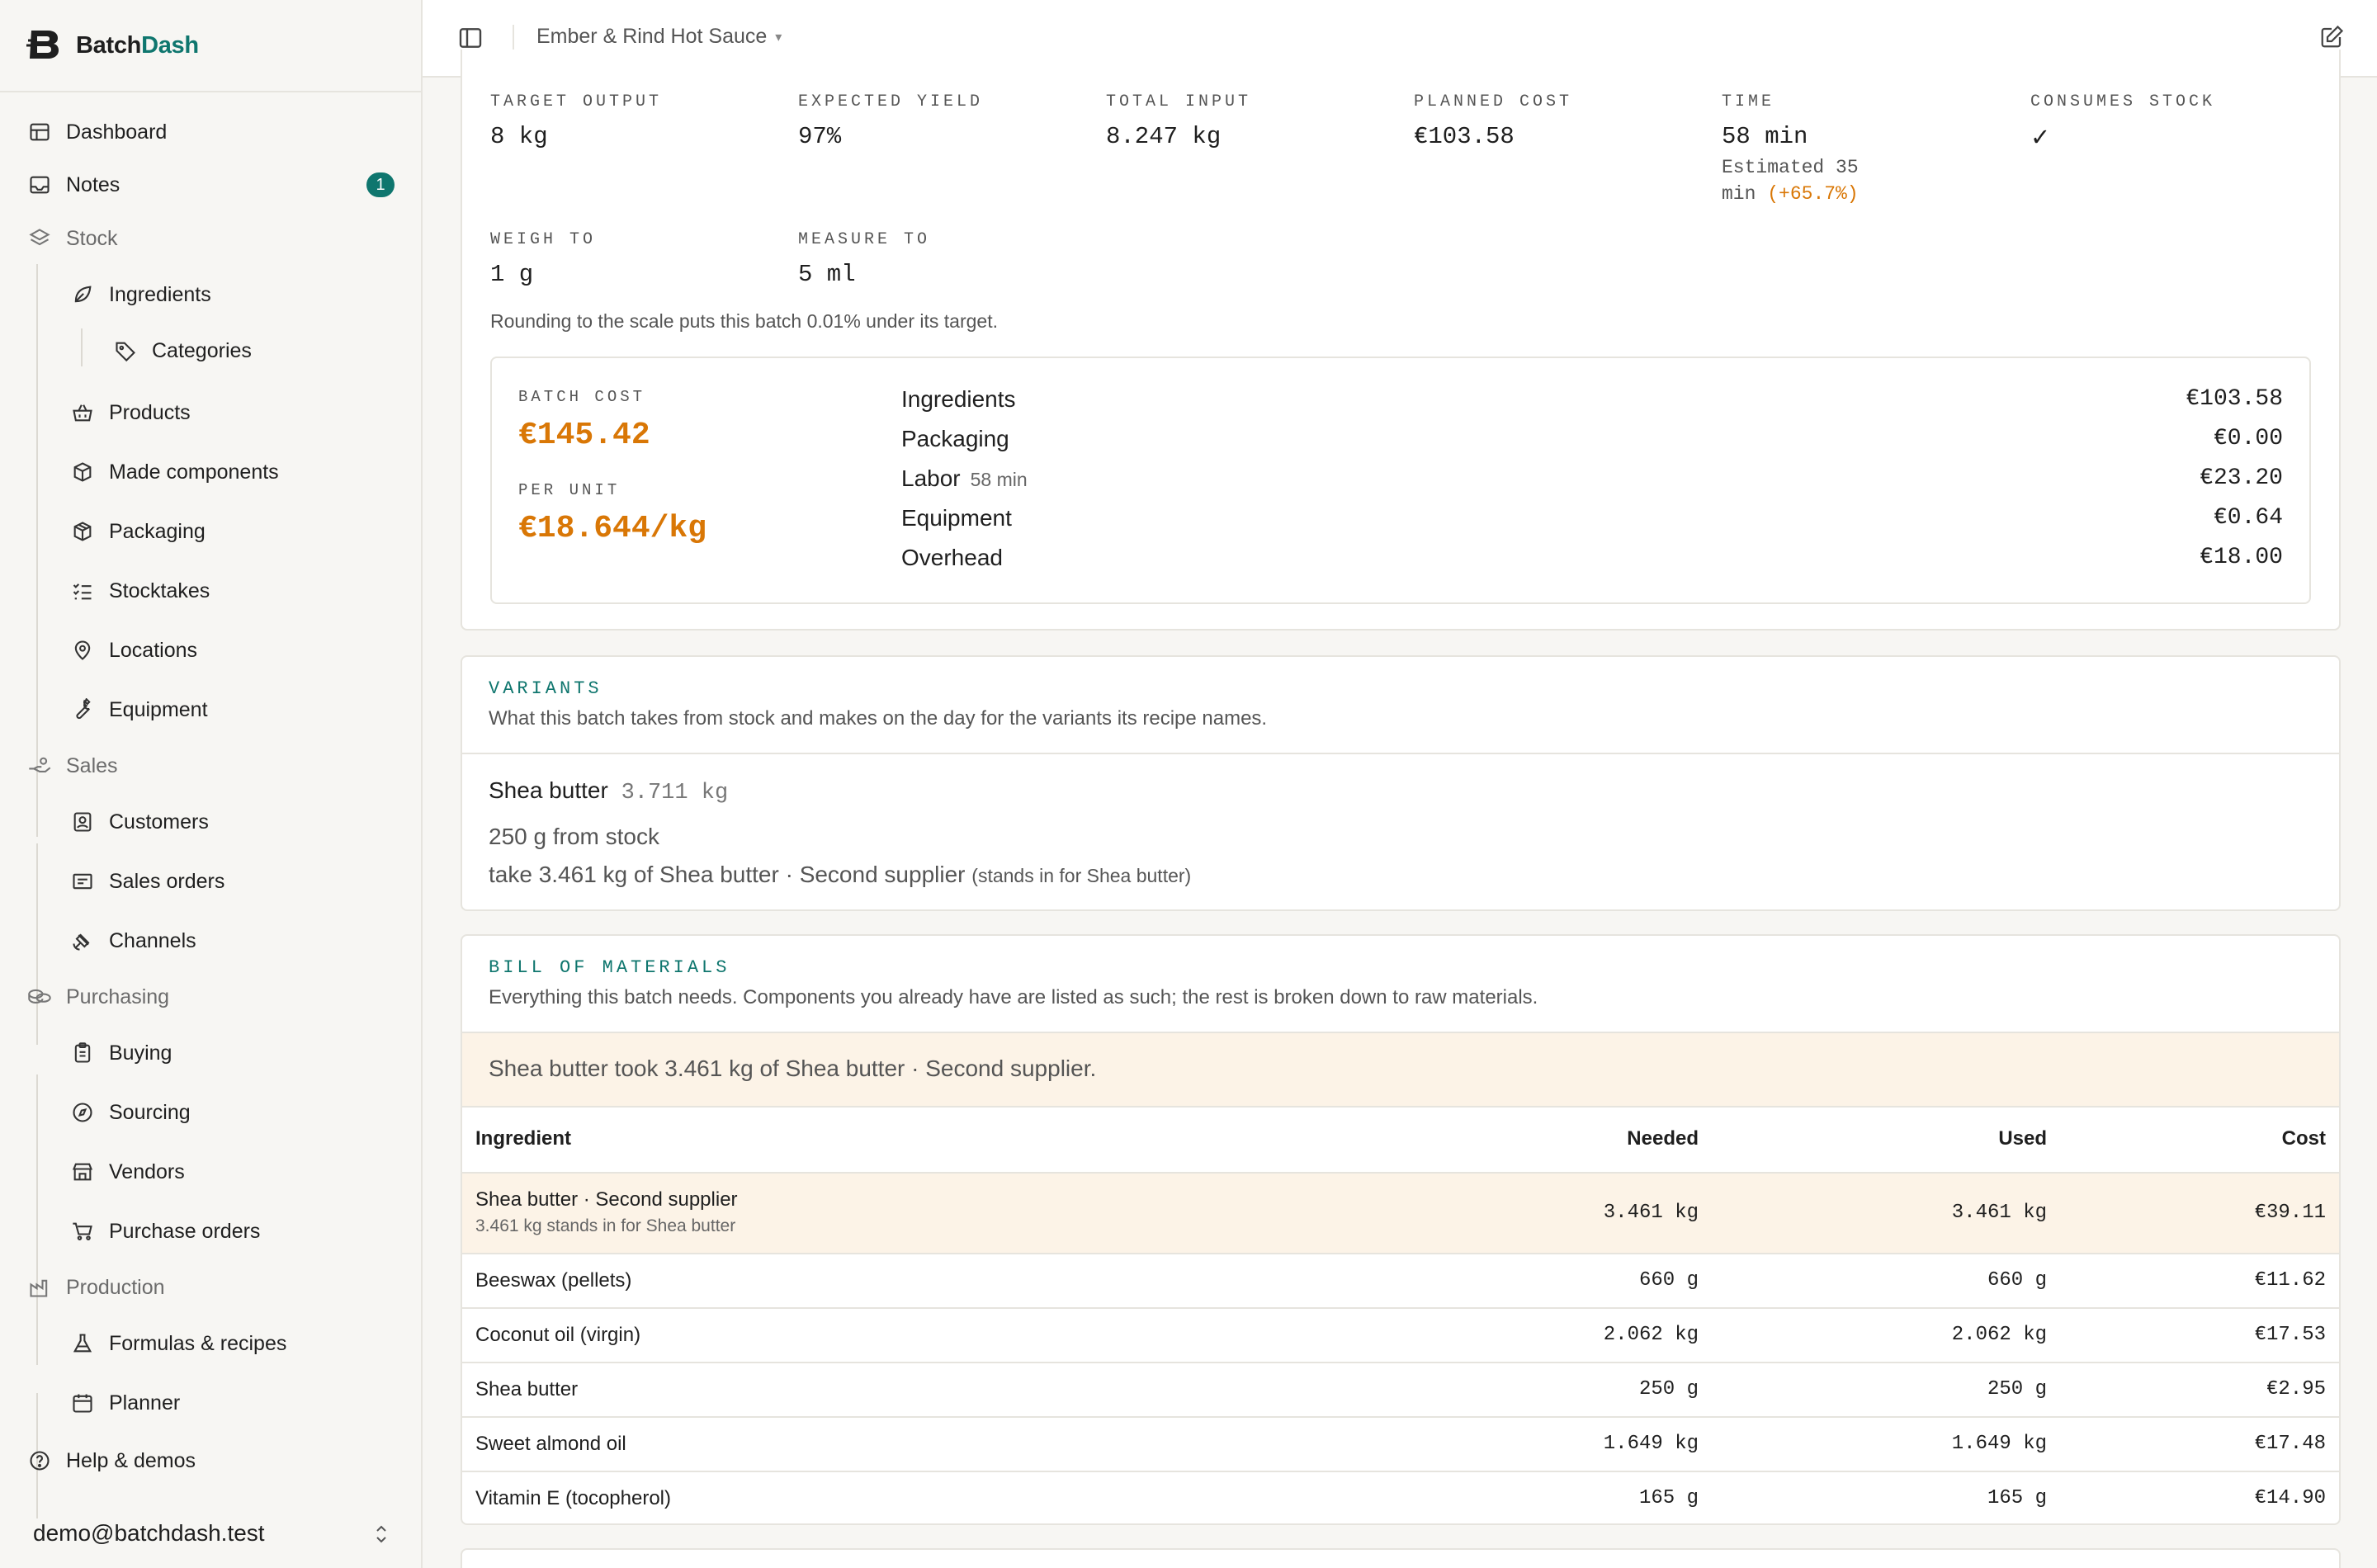 The image size is (2377, 1568). What do you see at coordinates (1739, 194) in the screenshot?
I see `time-estimate-unit: min` at bounding box center [1739, 194].